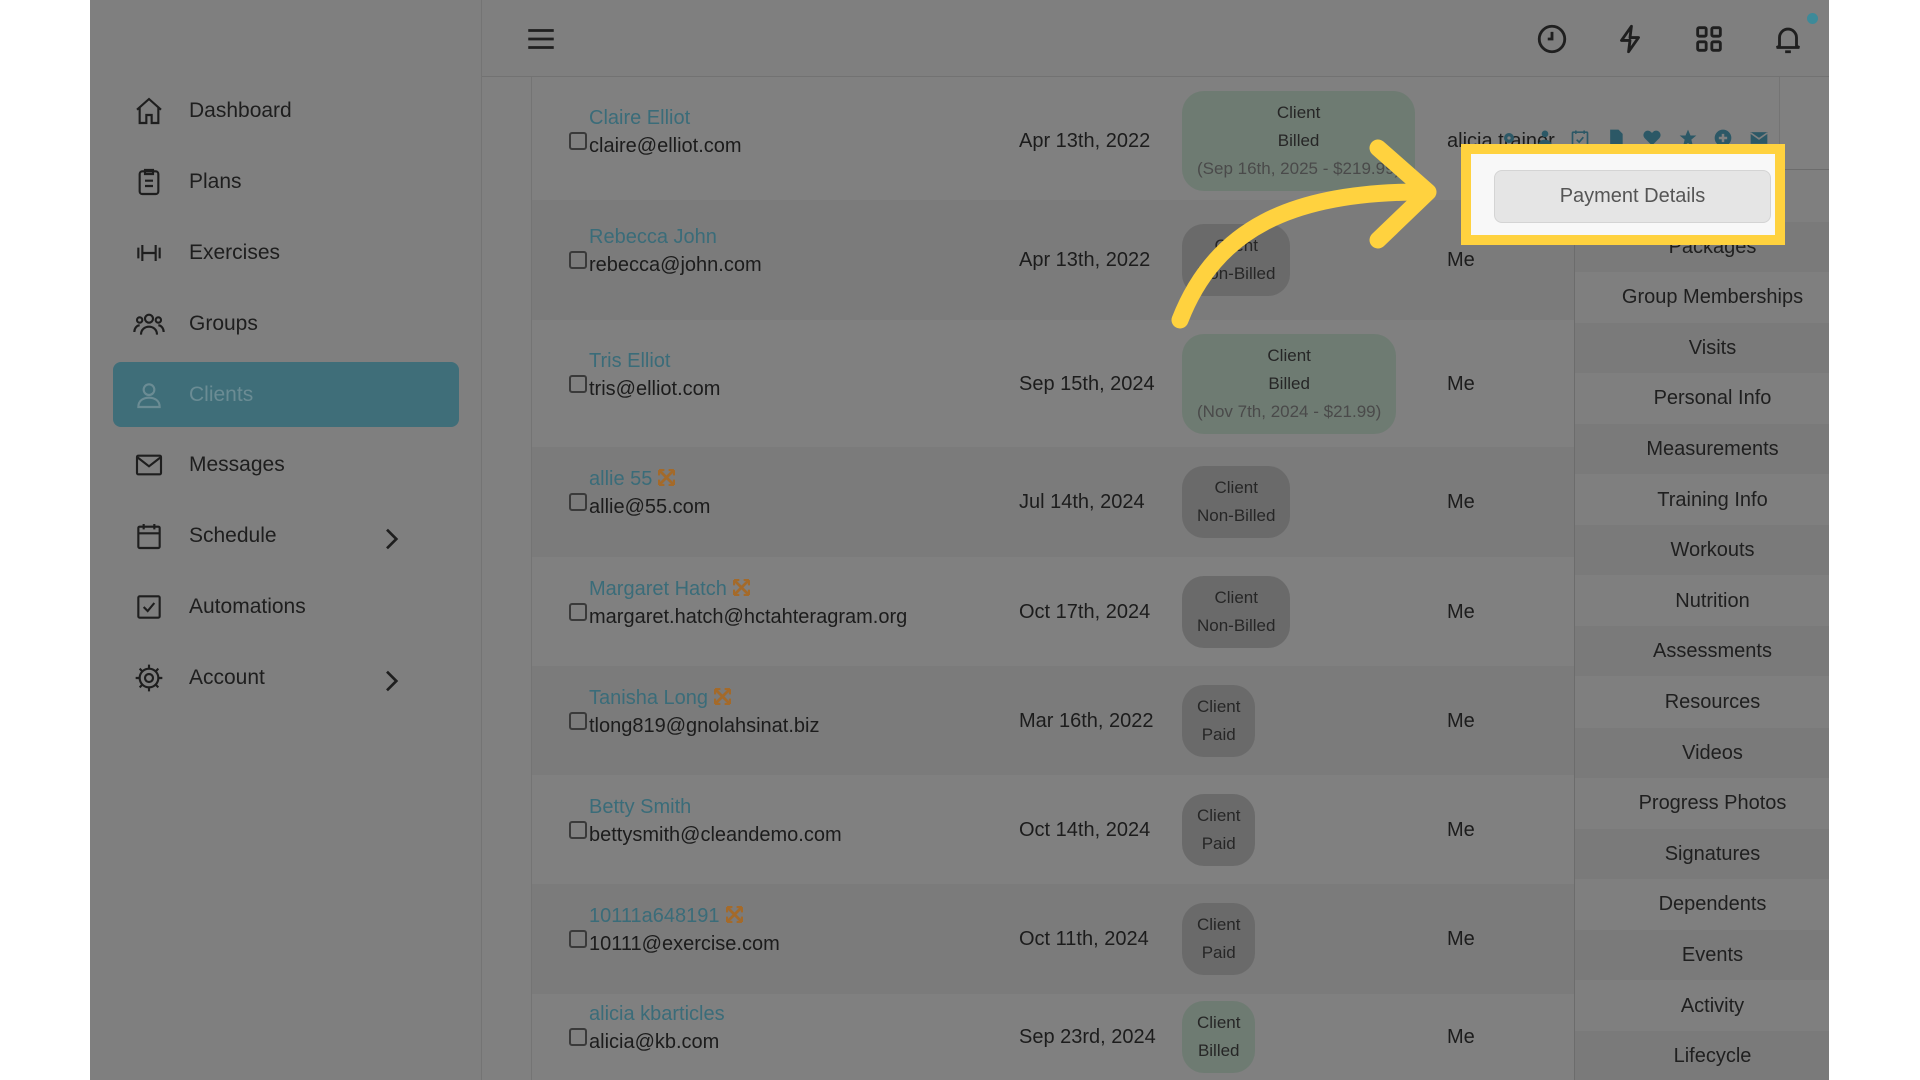 The width and height of the screenshot is (1920, 1080). I want to click on annotation-arrow, so click(1304, 234).